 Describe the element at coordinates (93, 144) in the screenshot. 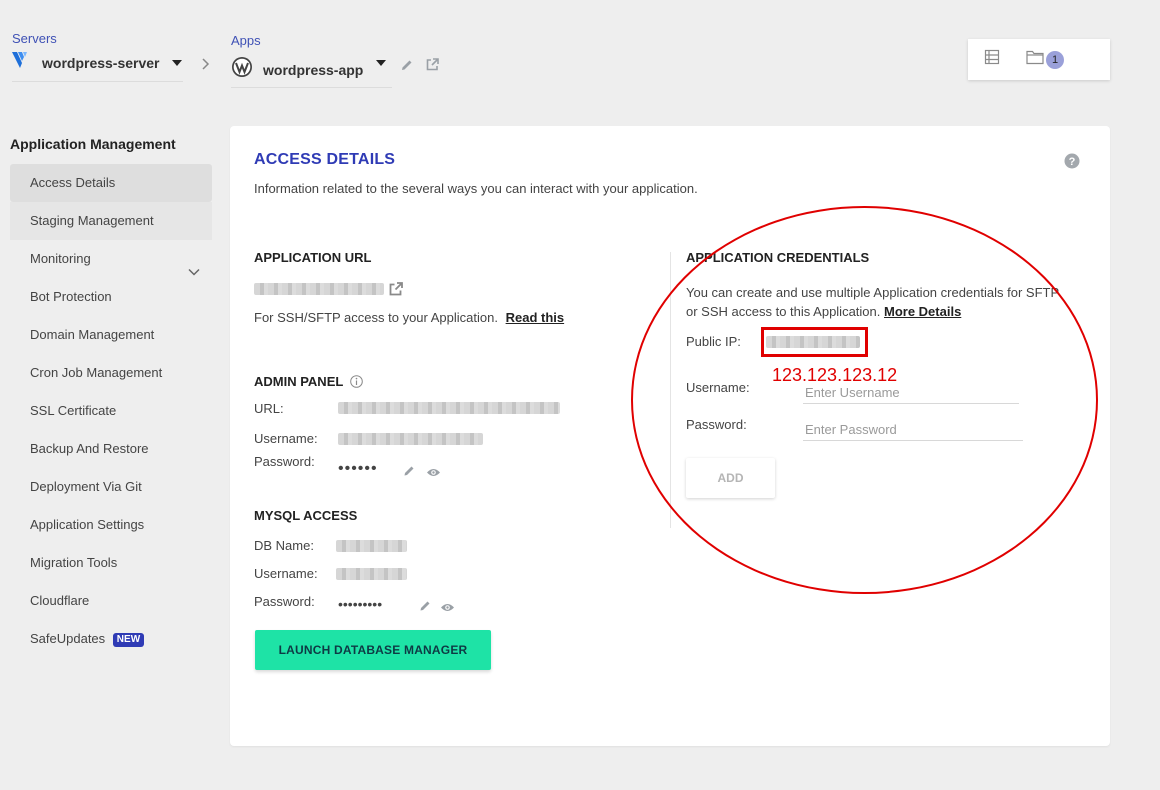

I see `sidebar-title: Application Management` at that location.